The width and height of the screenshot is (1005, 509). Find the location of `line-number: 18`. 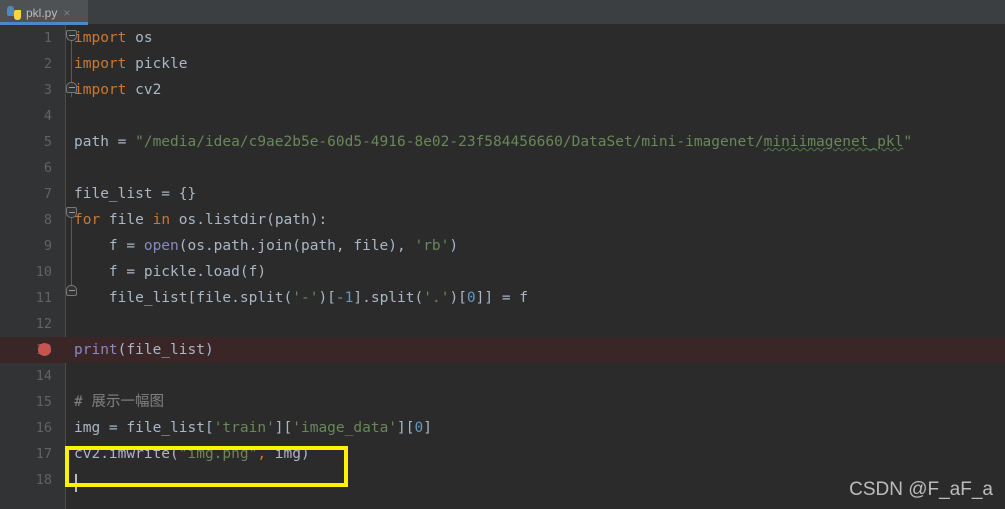

line-number: 18 is located at coordinates (43, 480).